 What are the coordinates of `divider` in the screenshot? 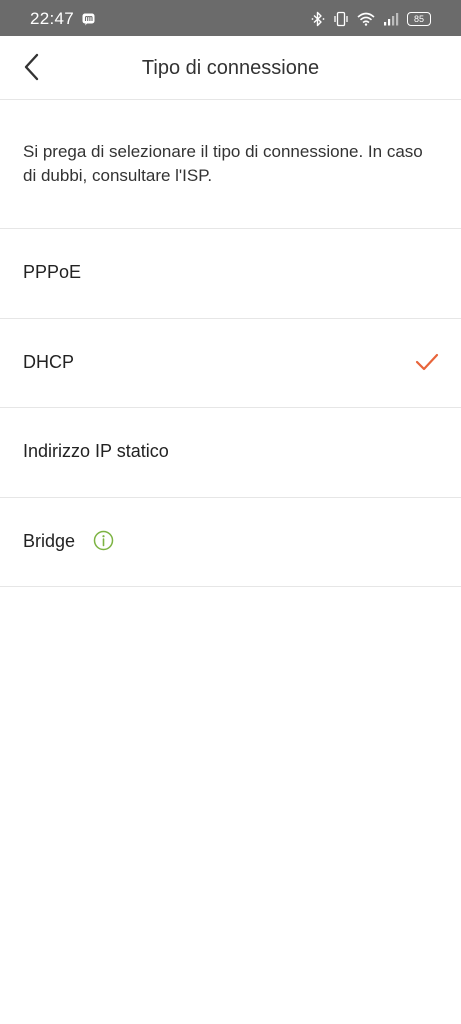 It's located at (230, 586).